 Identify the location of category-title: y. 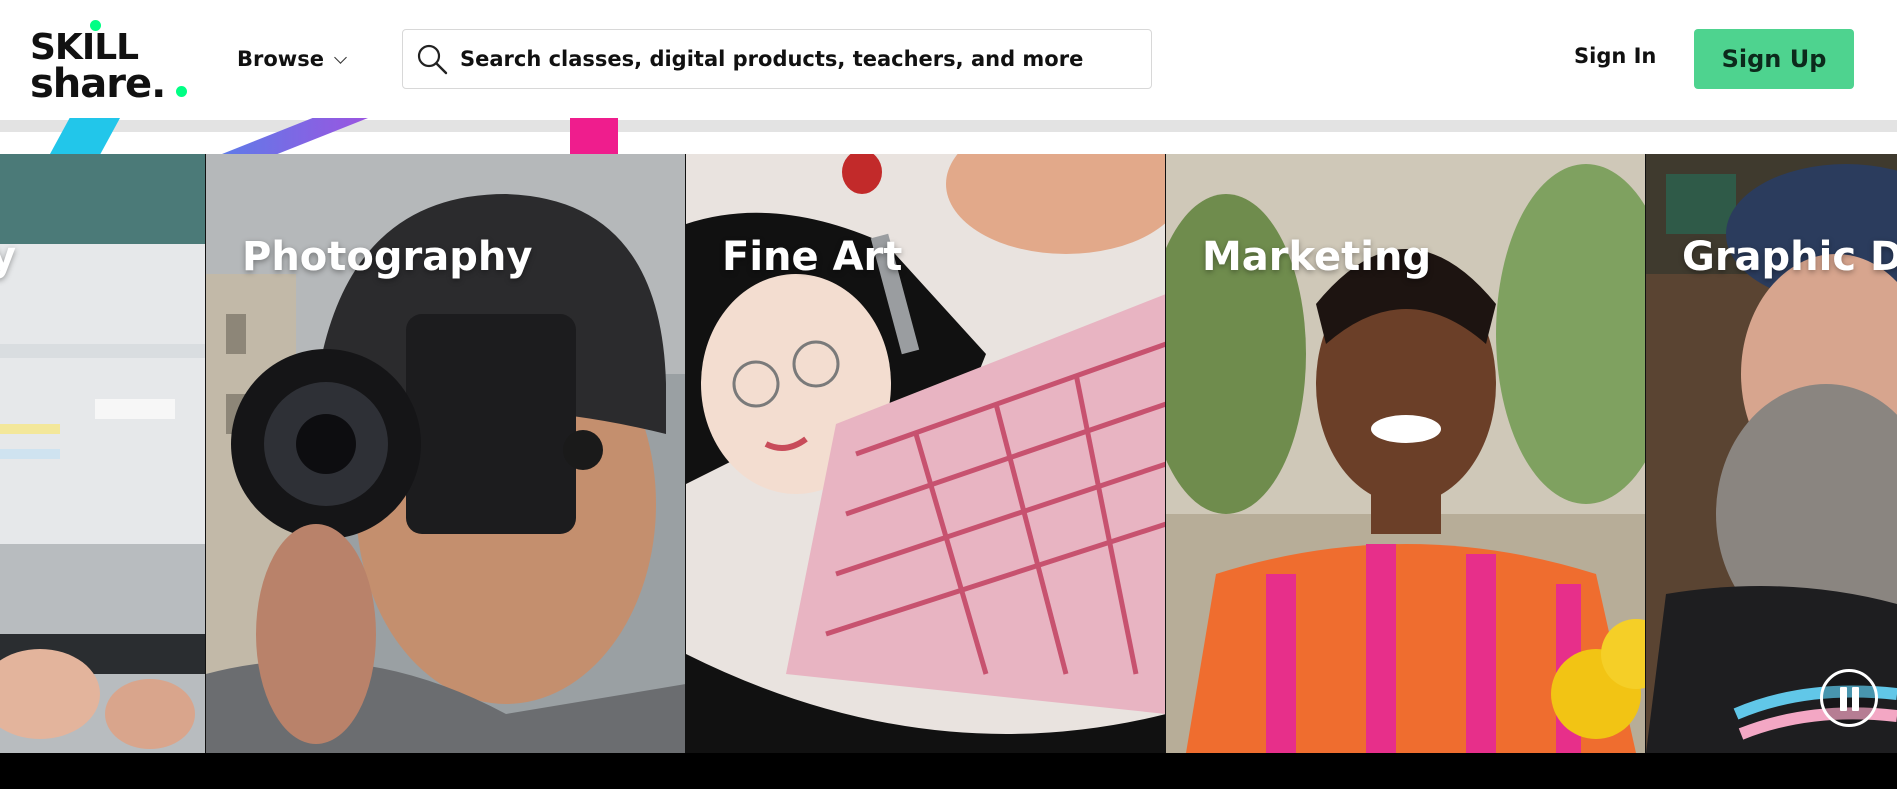
(8, 257).